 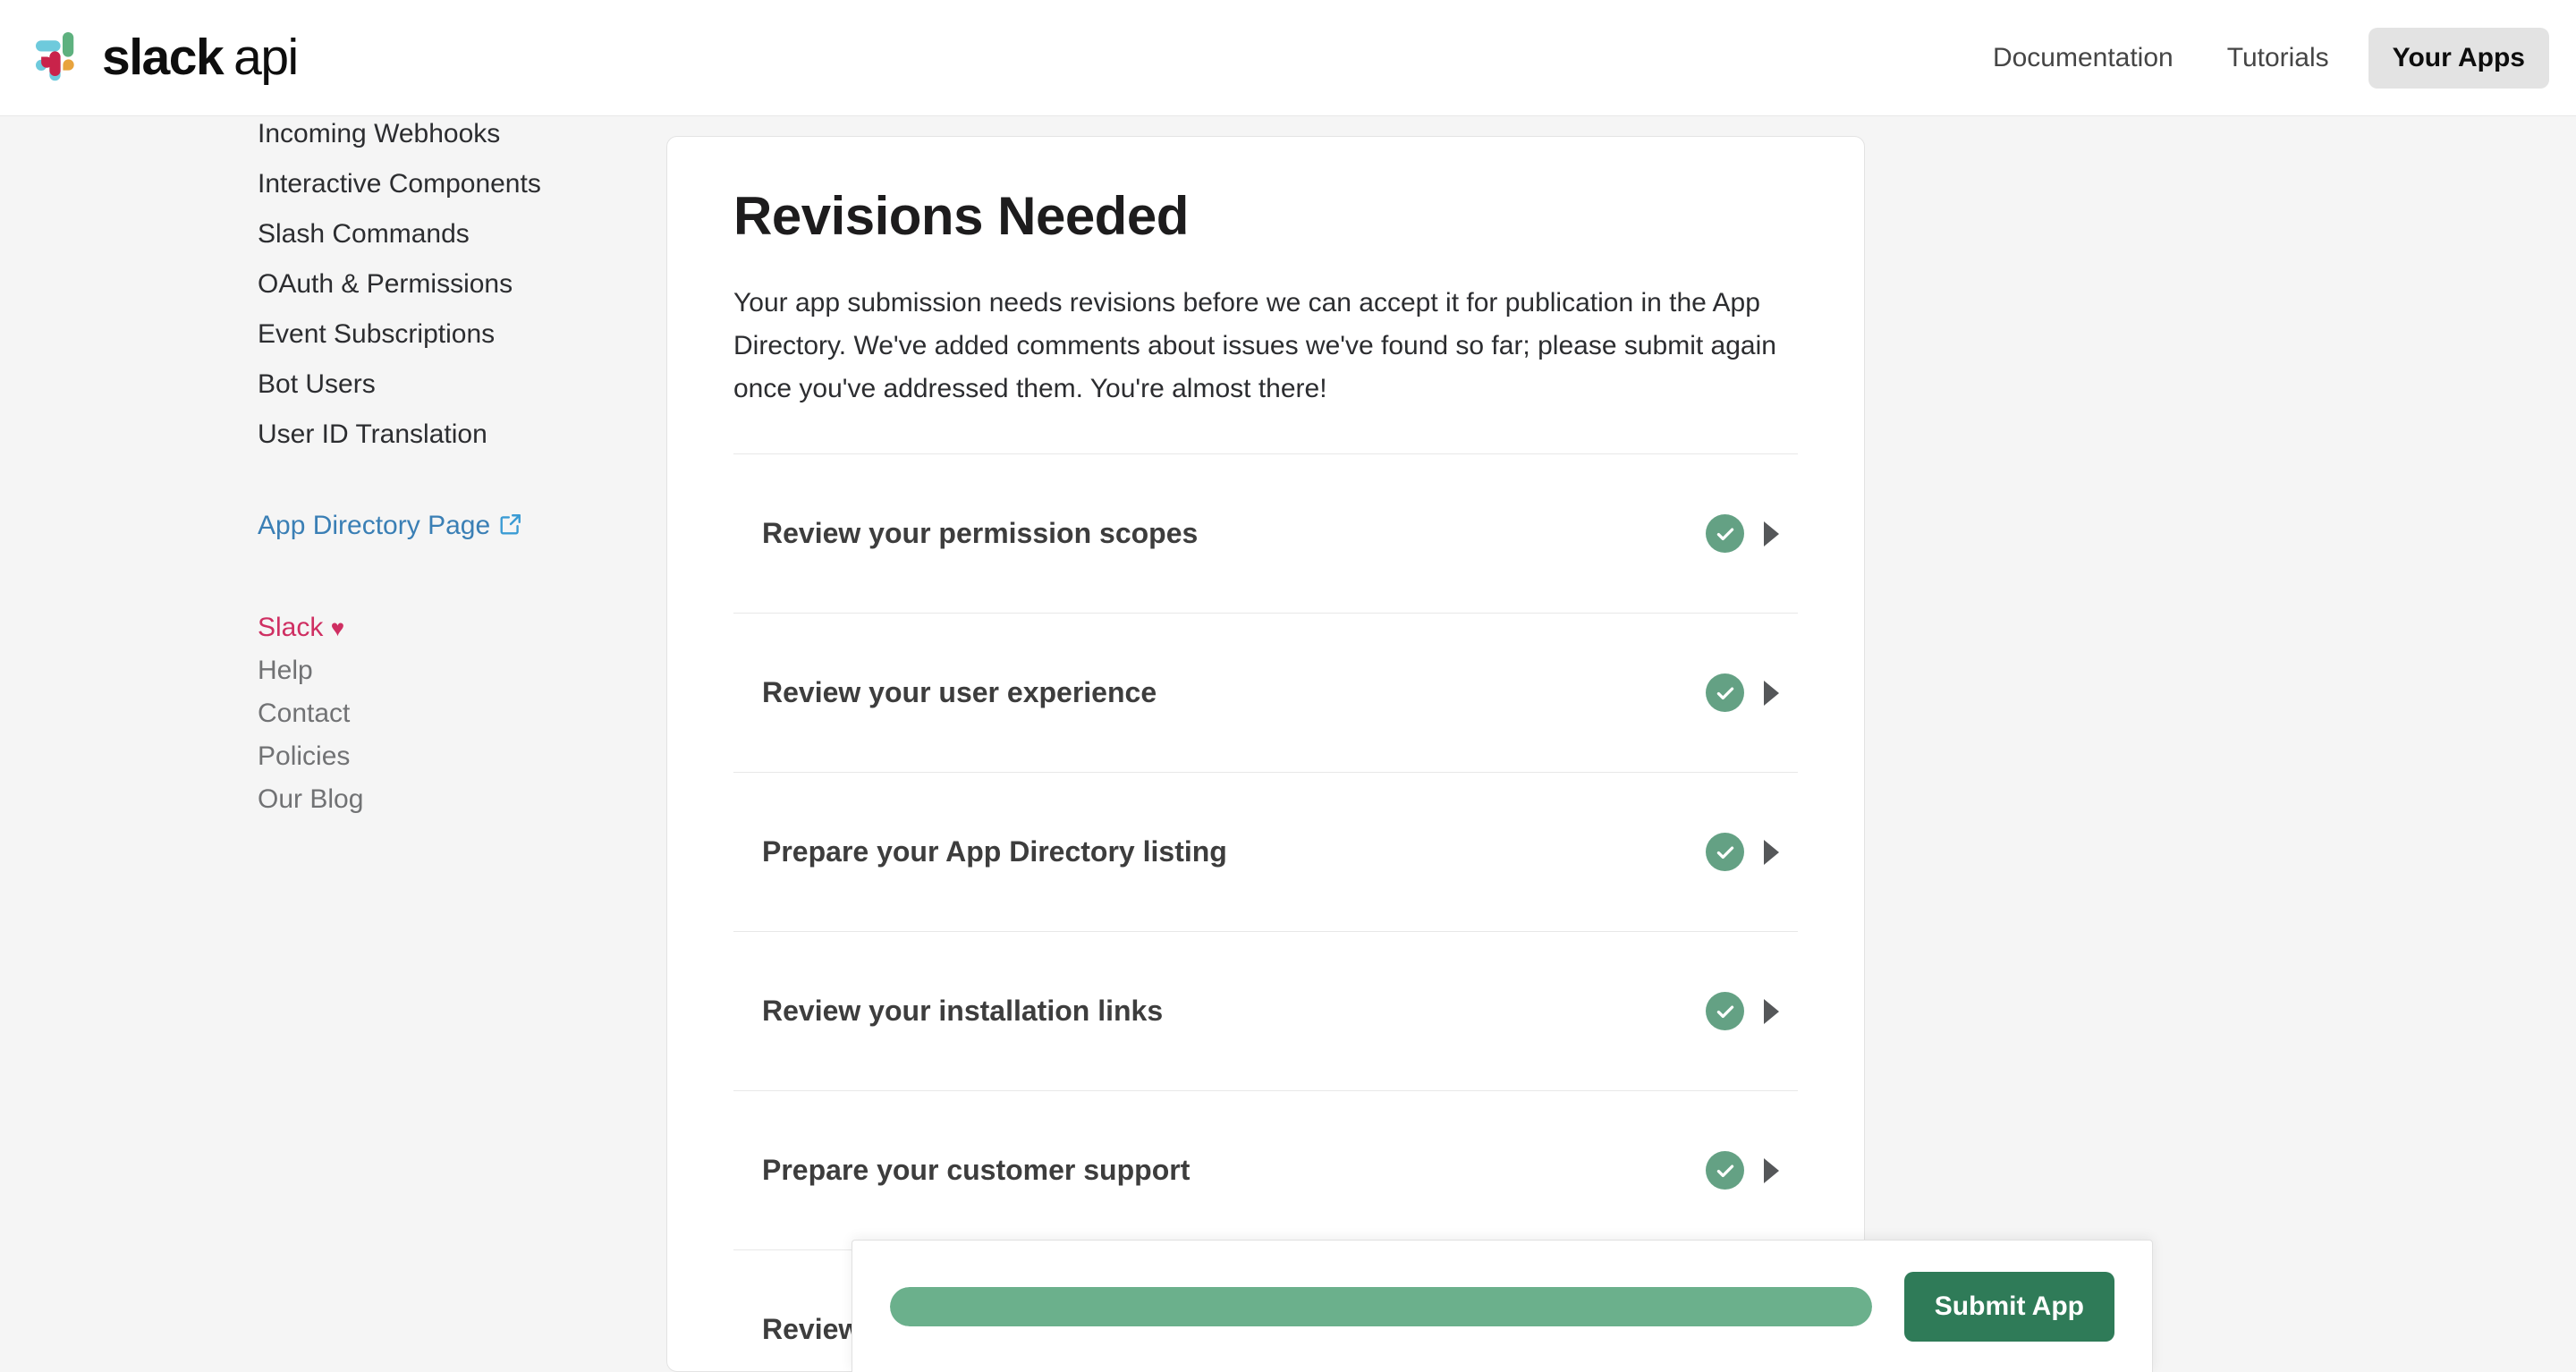 I want to click on checklist-row-installation-links: Review your installation links, so click(x=1265, y=1010).